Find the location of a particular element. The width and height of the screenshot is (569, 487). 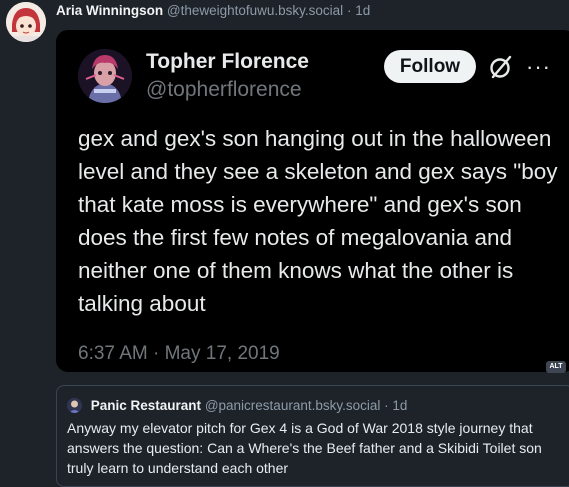

alt-text-badge: ALT is located at coordinates (556, 367).